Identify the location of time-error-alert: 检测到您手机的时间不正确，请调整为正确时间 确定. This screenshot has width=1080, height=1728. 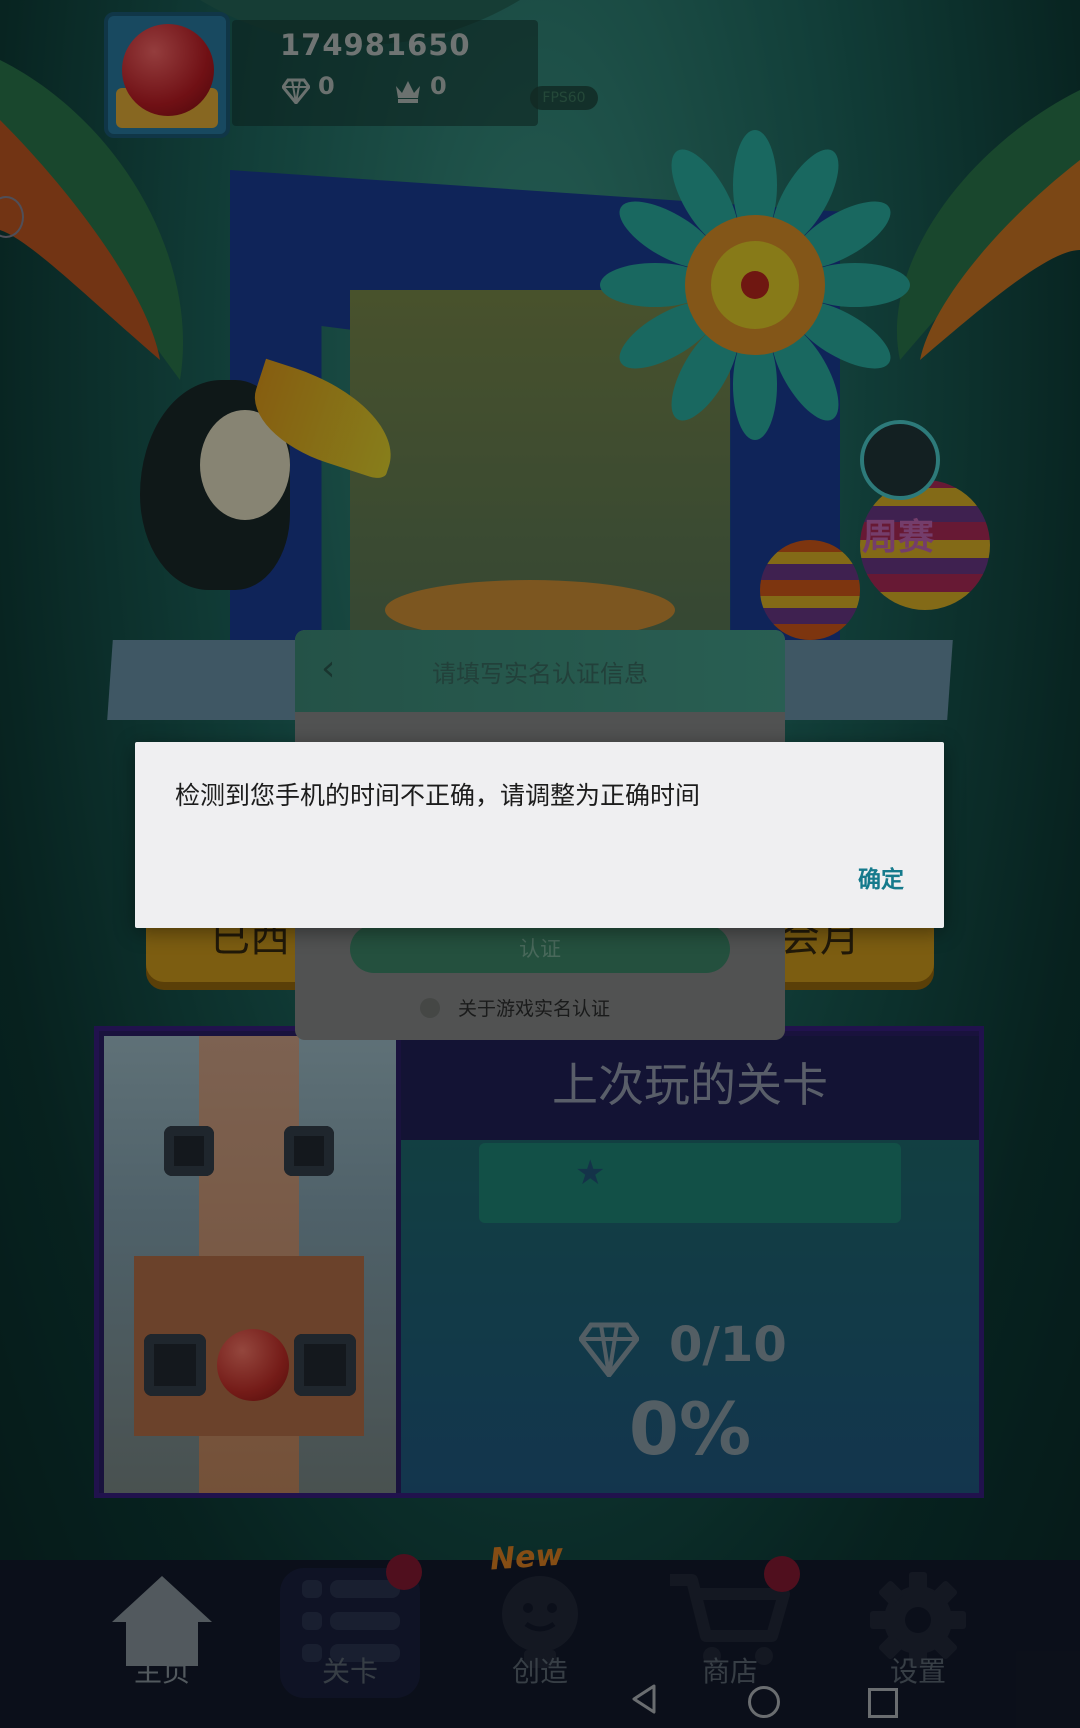
(539, 835).